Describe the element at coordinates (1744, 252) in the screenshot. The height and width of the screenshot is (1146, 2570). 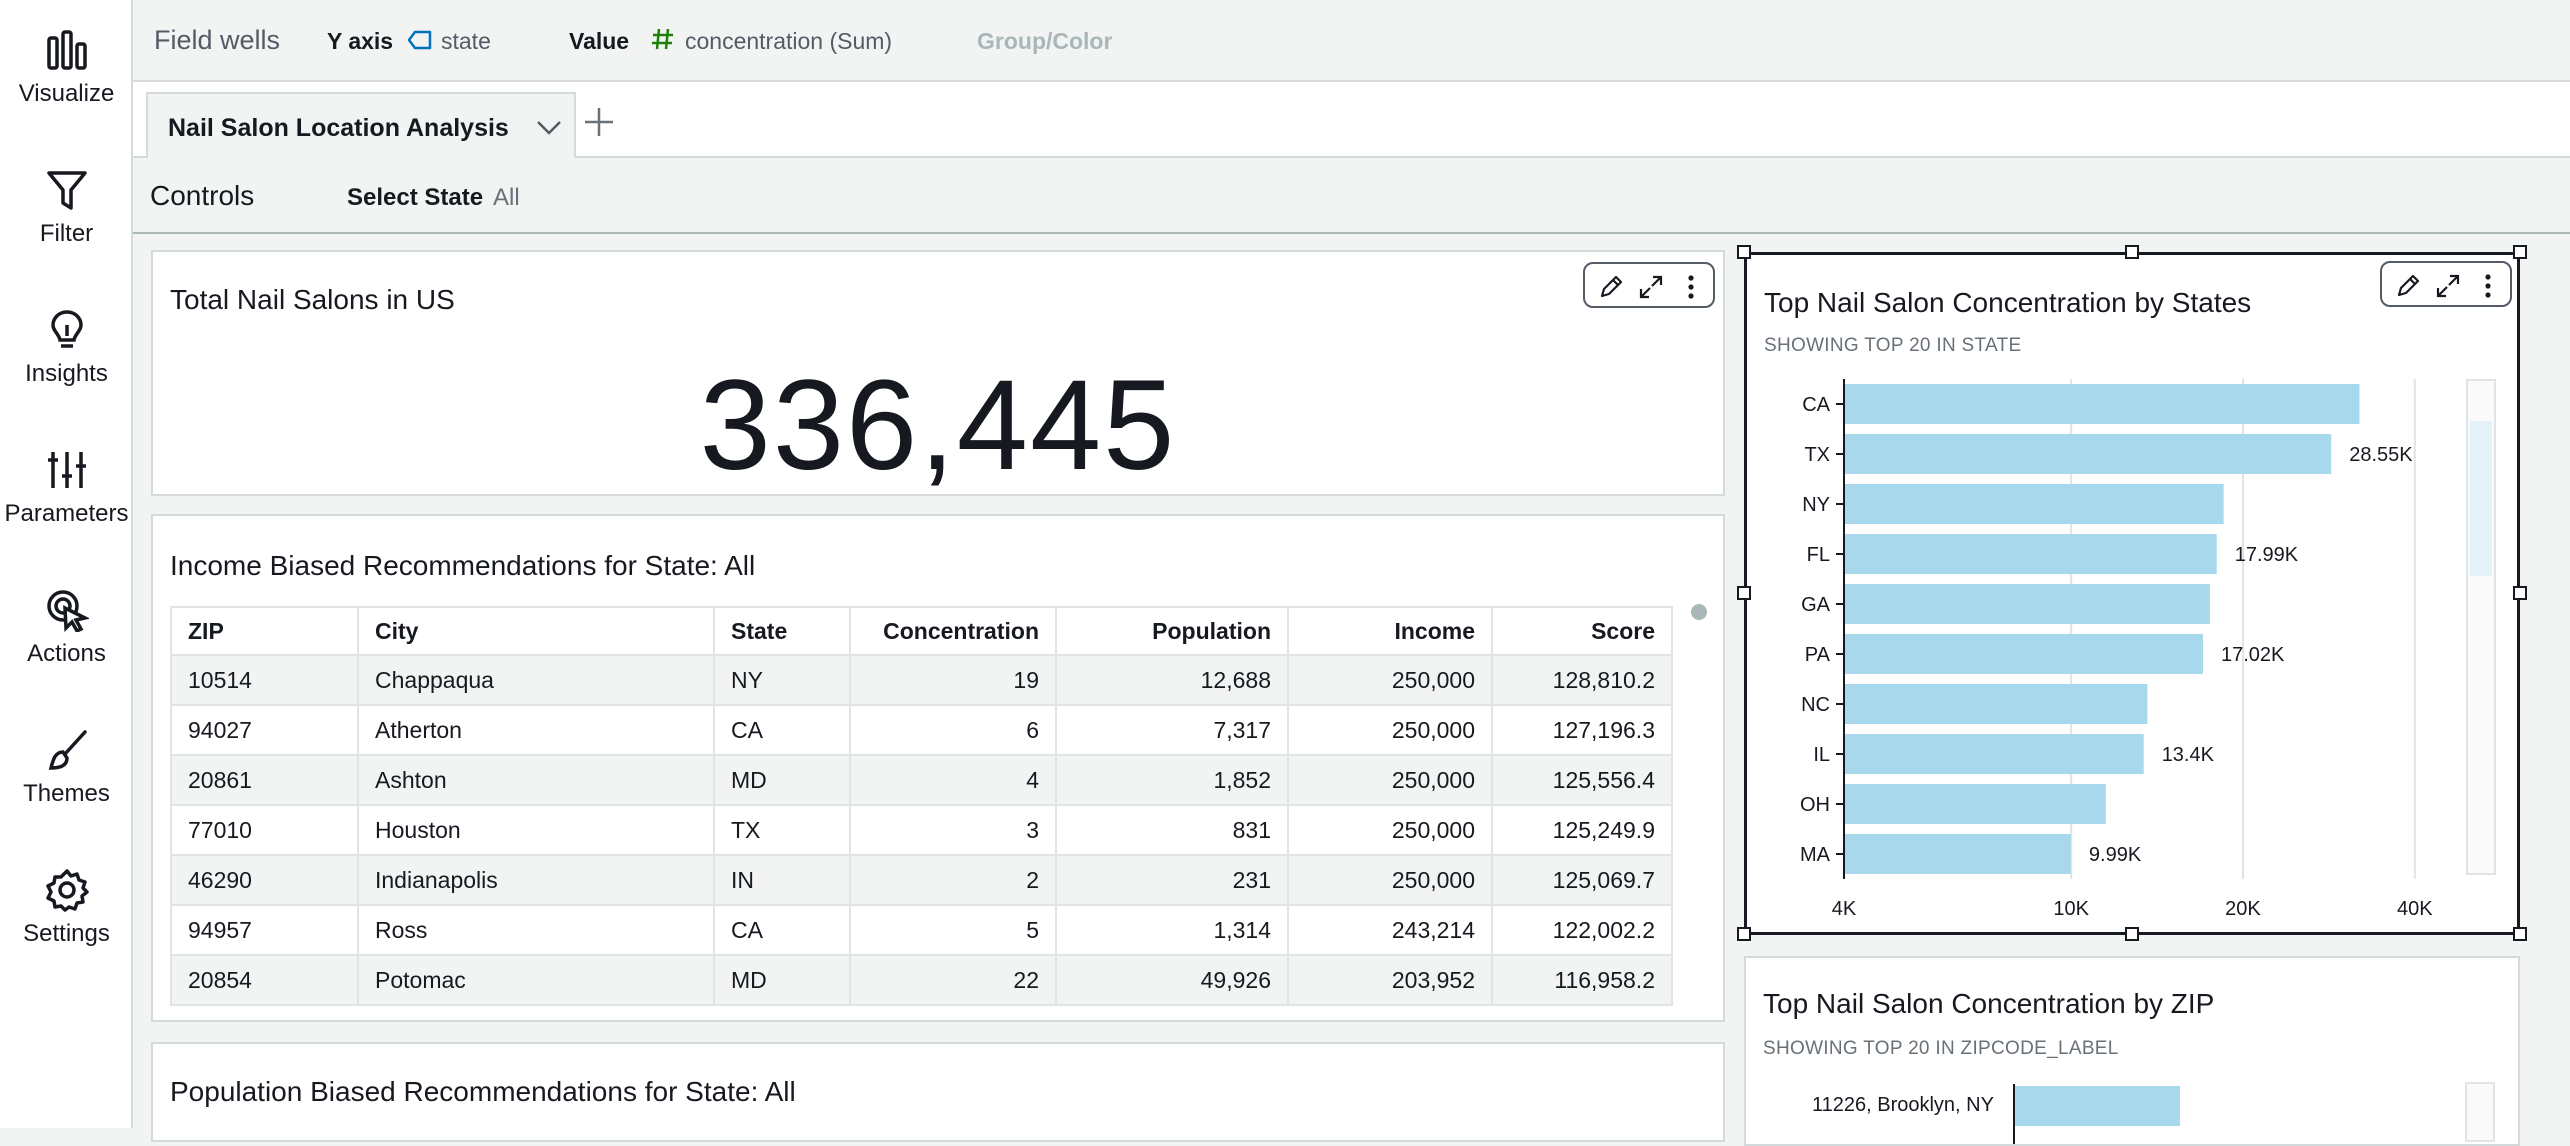
I see `resize-handle-top-left` at that location.